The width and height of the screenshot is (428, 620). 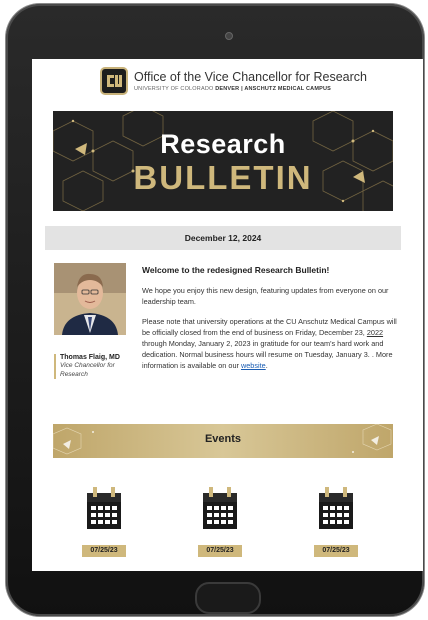 I want to click on year-underlined: 2022, so click(x=375, y=332).